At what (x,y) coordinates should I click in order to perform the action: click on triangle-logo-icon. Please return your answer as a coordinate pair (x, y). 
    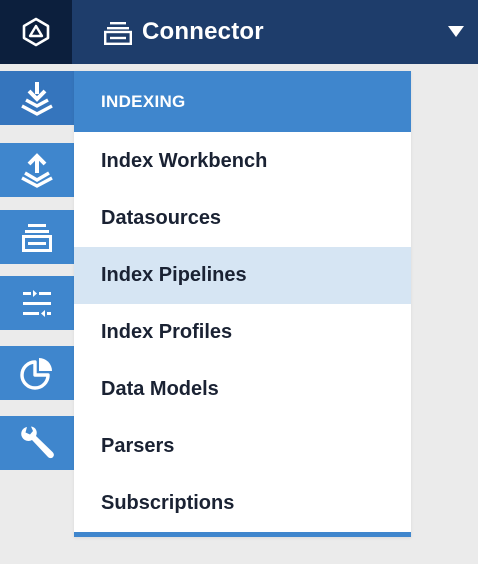
    Looking at the image, I should click on (36, 32).